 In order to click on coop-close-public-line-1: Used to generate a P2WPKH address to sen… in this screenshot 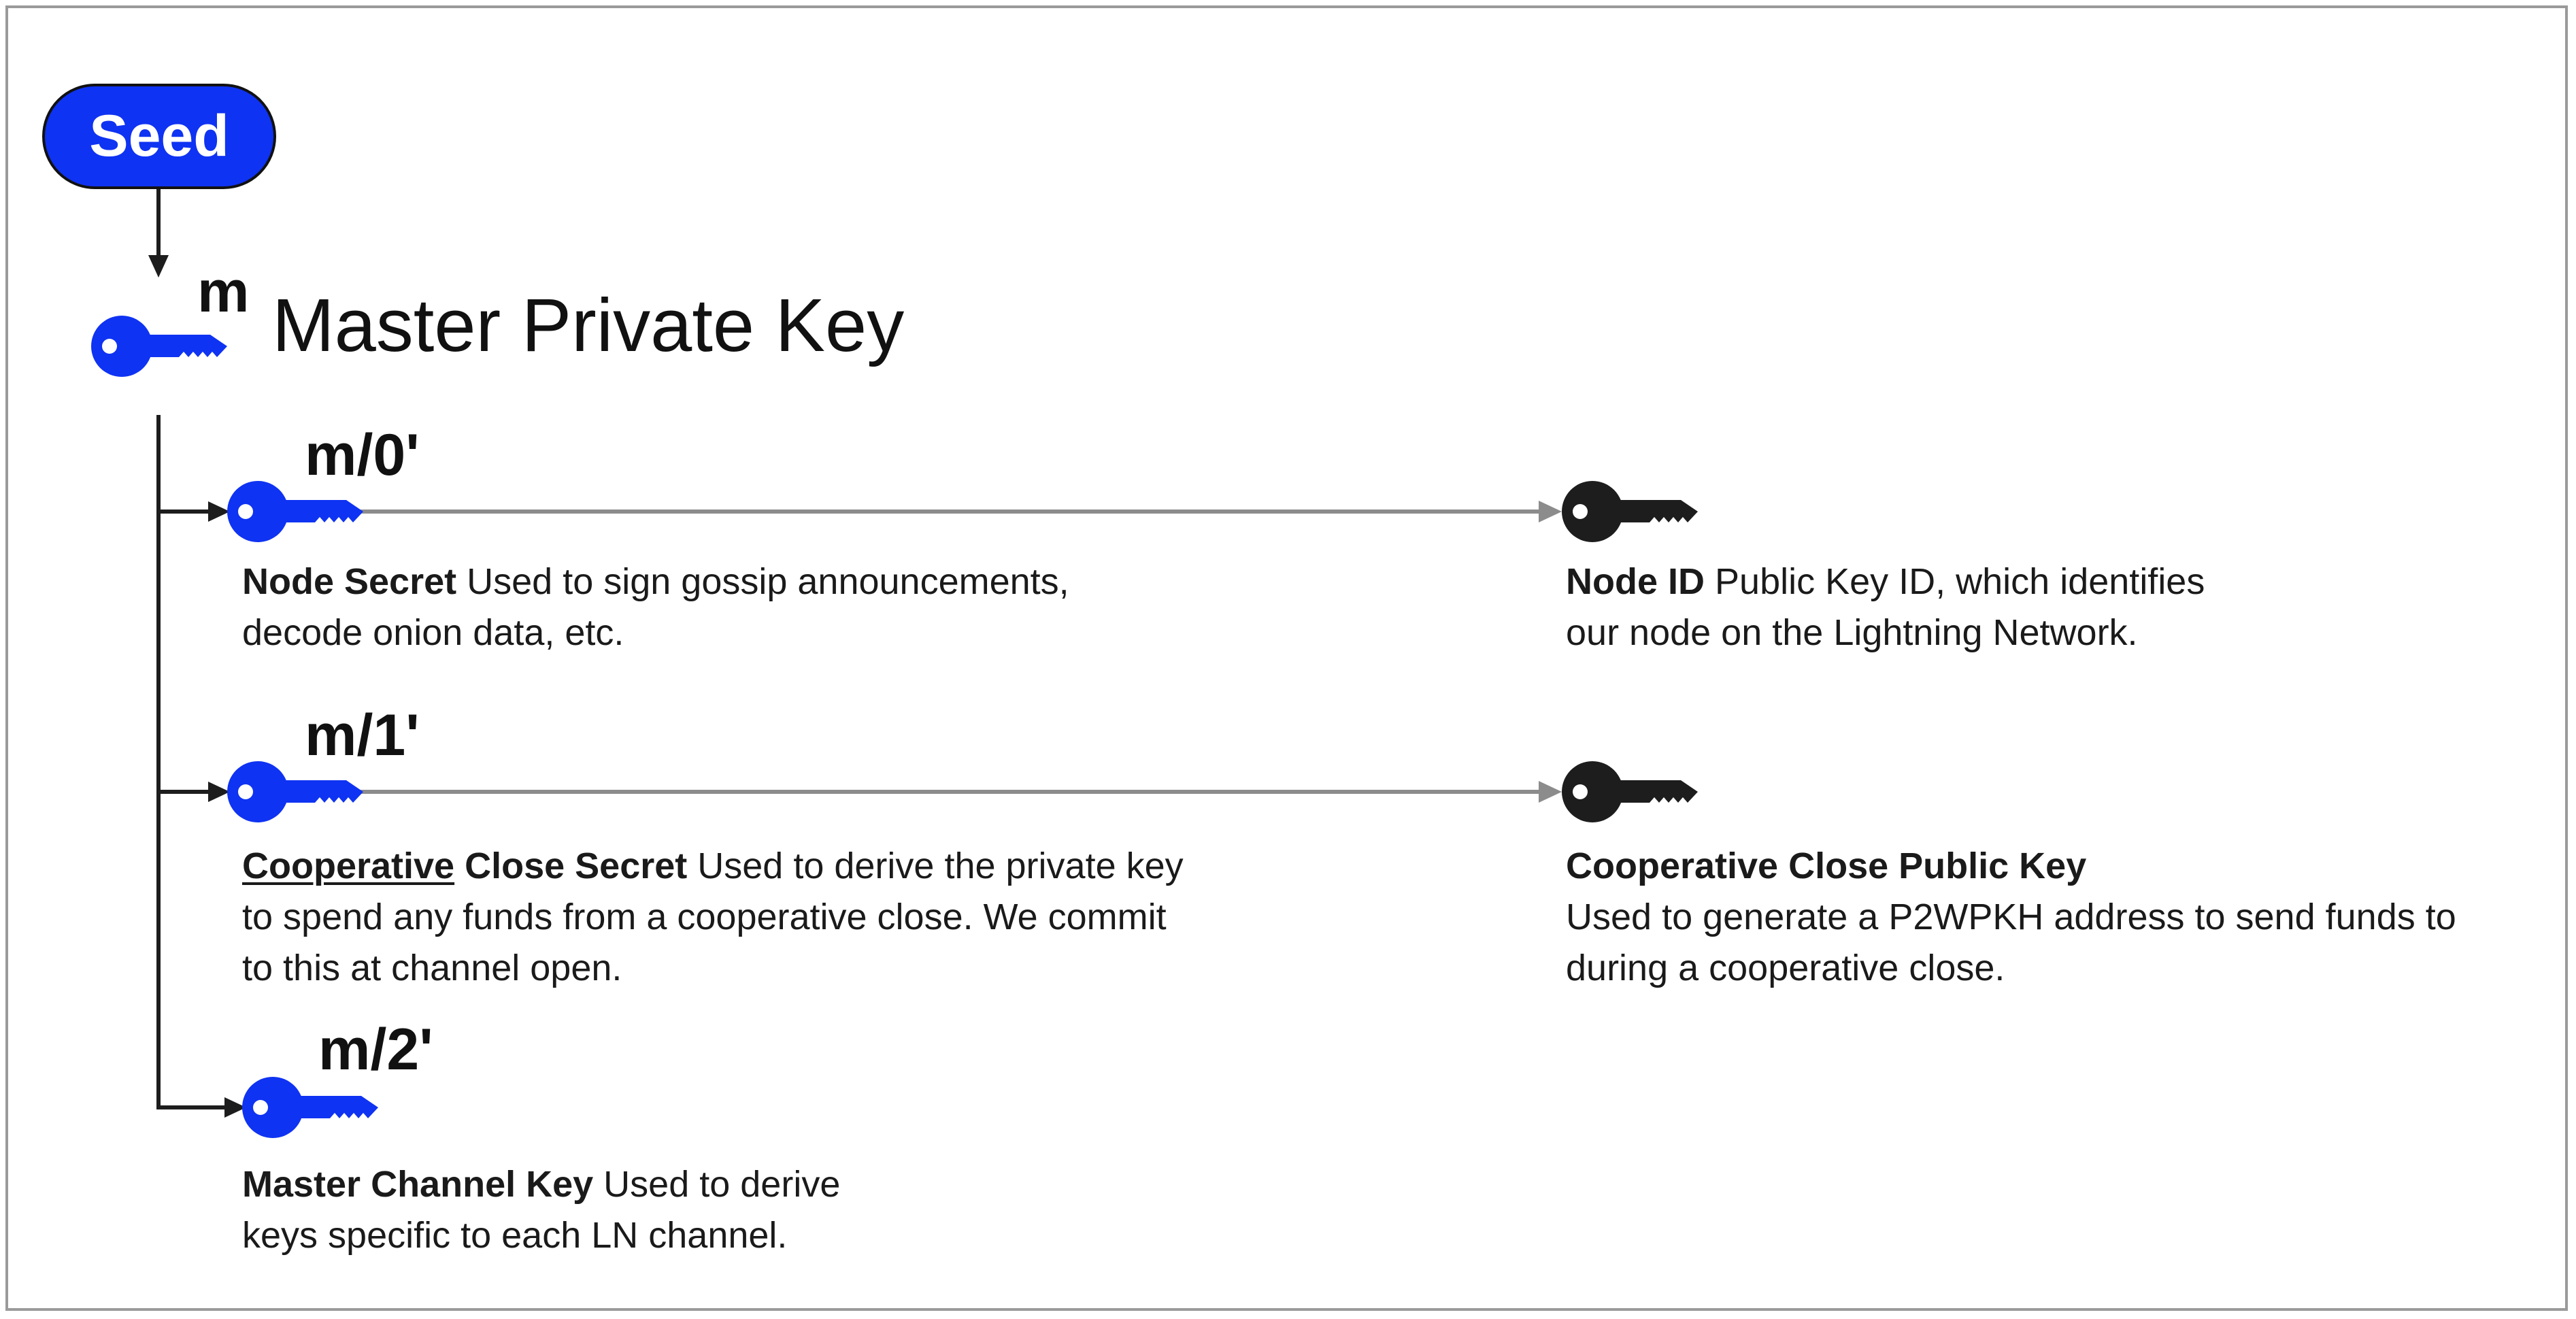, I will do `click(2011, 917)`.